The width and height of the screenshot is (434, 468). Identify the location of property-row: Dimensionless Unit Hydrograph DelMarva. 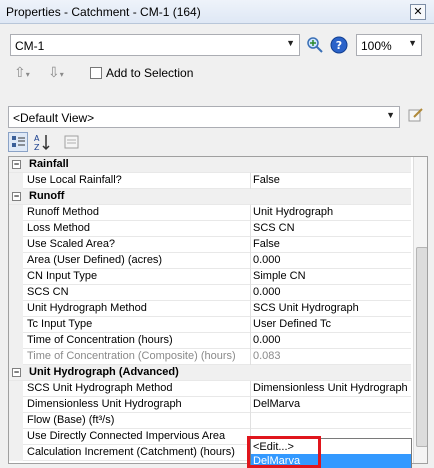
(210, 405).